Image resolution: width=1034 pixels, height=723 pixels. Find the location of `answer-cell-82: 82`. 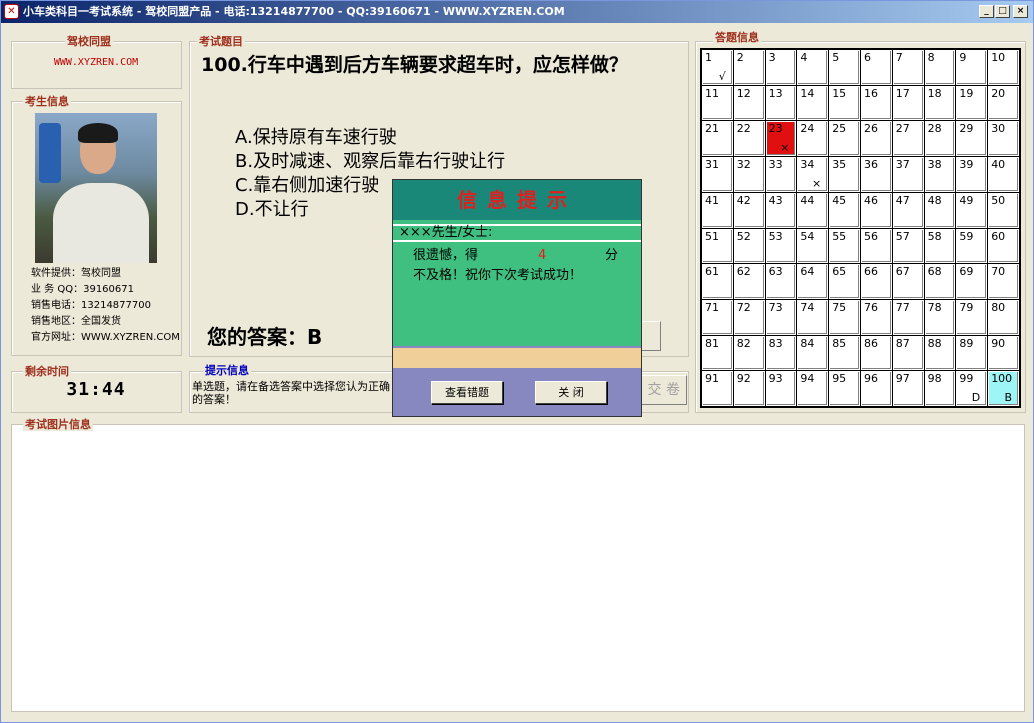

answer-cell-82: 82 is located at coordinates (749, 353).